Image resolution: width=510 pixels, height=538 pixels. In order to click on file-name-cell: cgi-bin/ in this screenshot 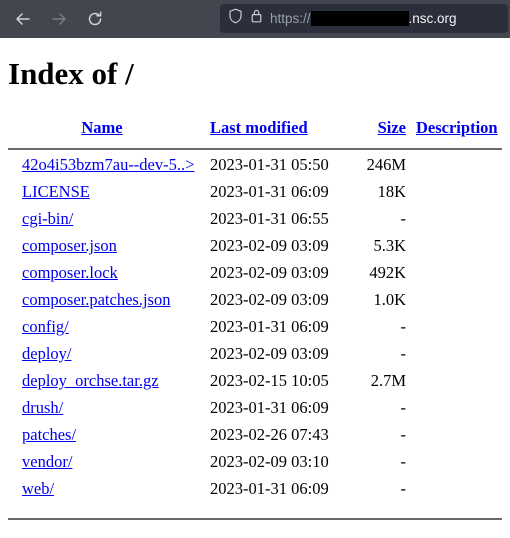, I will do `click(116, 219)`.